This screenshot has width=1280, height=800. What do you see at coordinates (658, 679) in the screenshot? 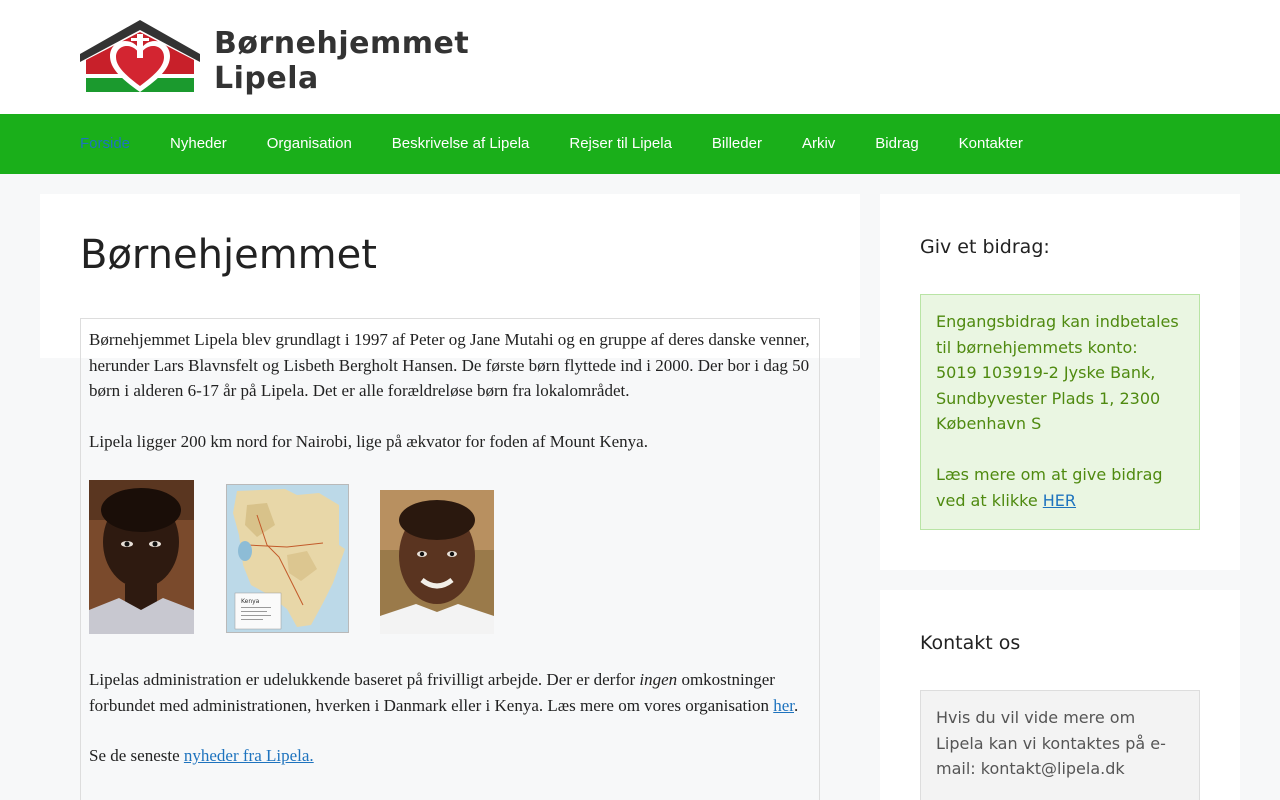
I see `emphasis-ingen: ingen` at bounding box center [658, 679].